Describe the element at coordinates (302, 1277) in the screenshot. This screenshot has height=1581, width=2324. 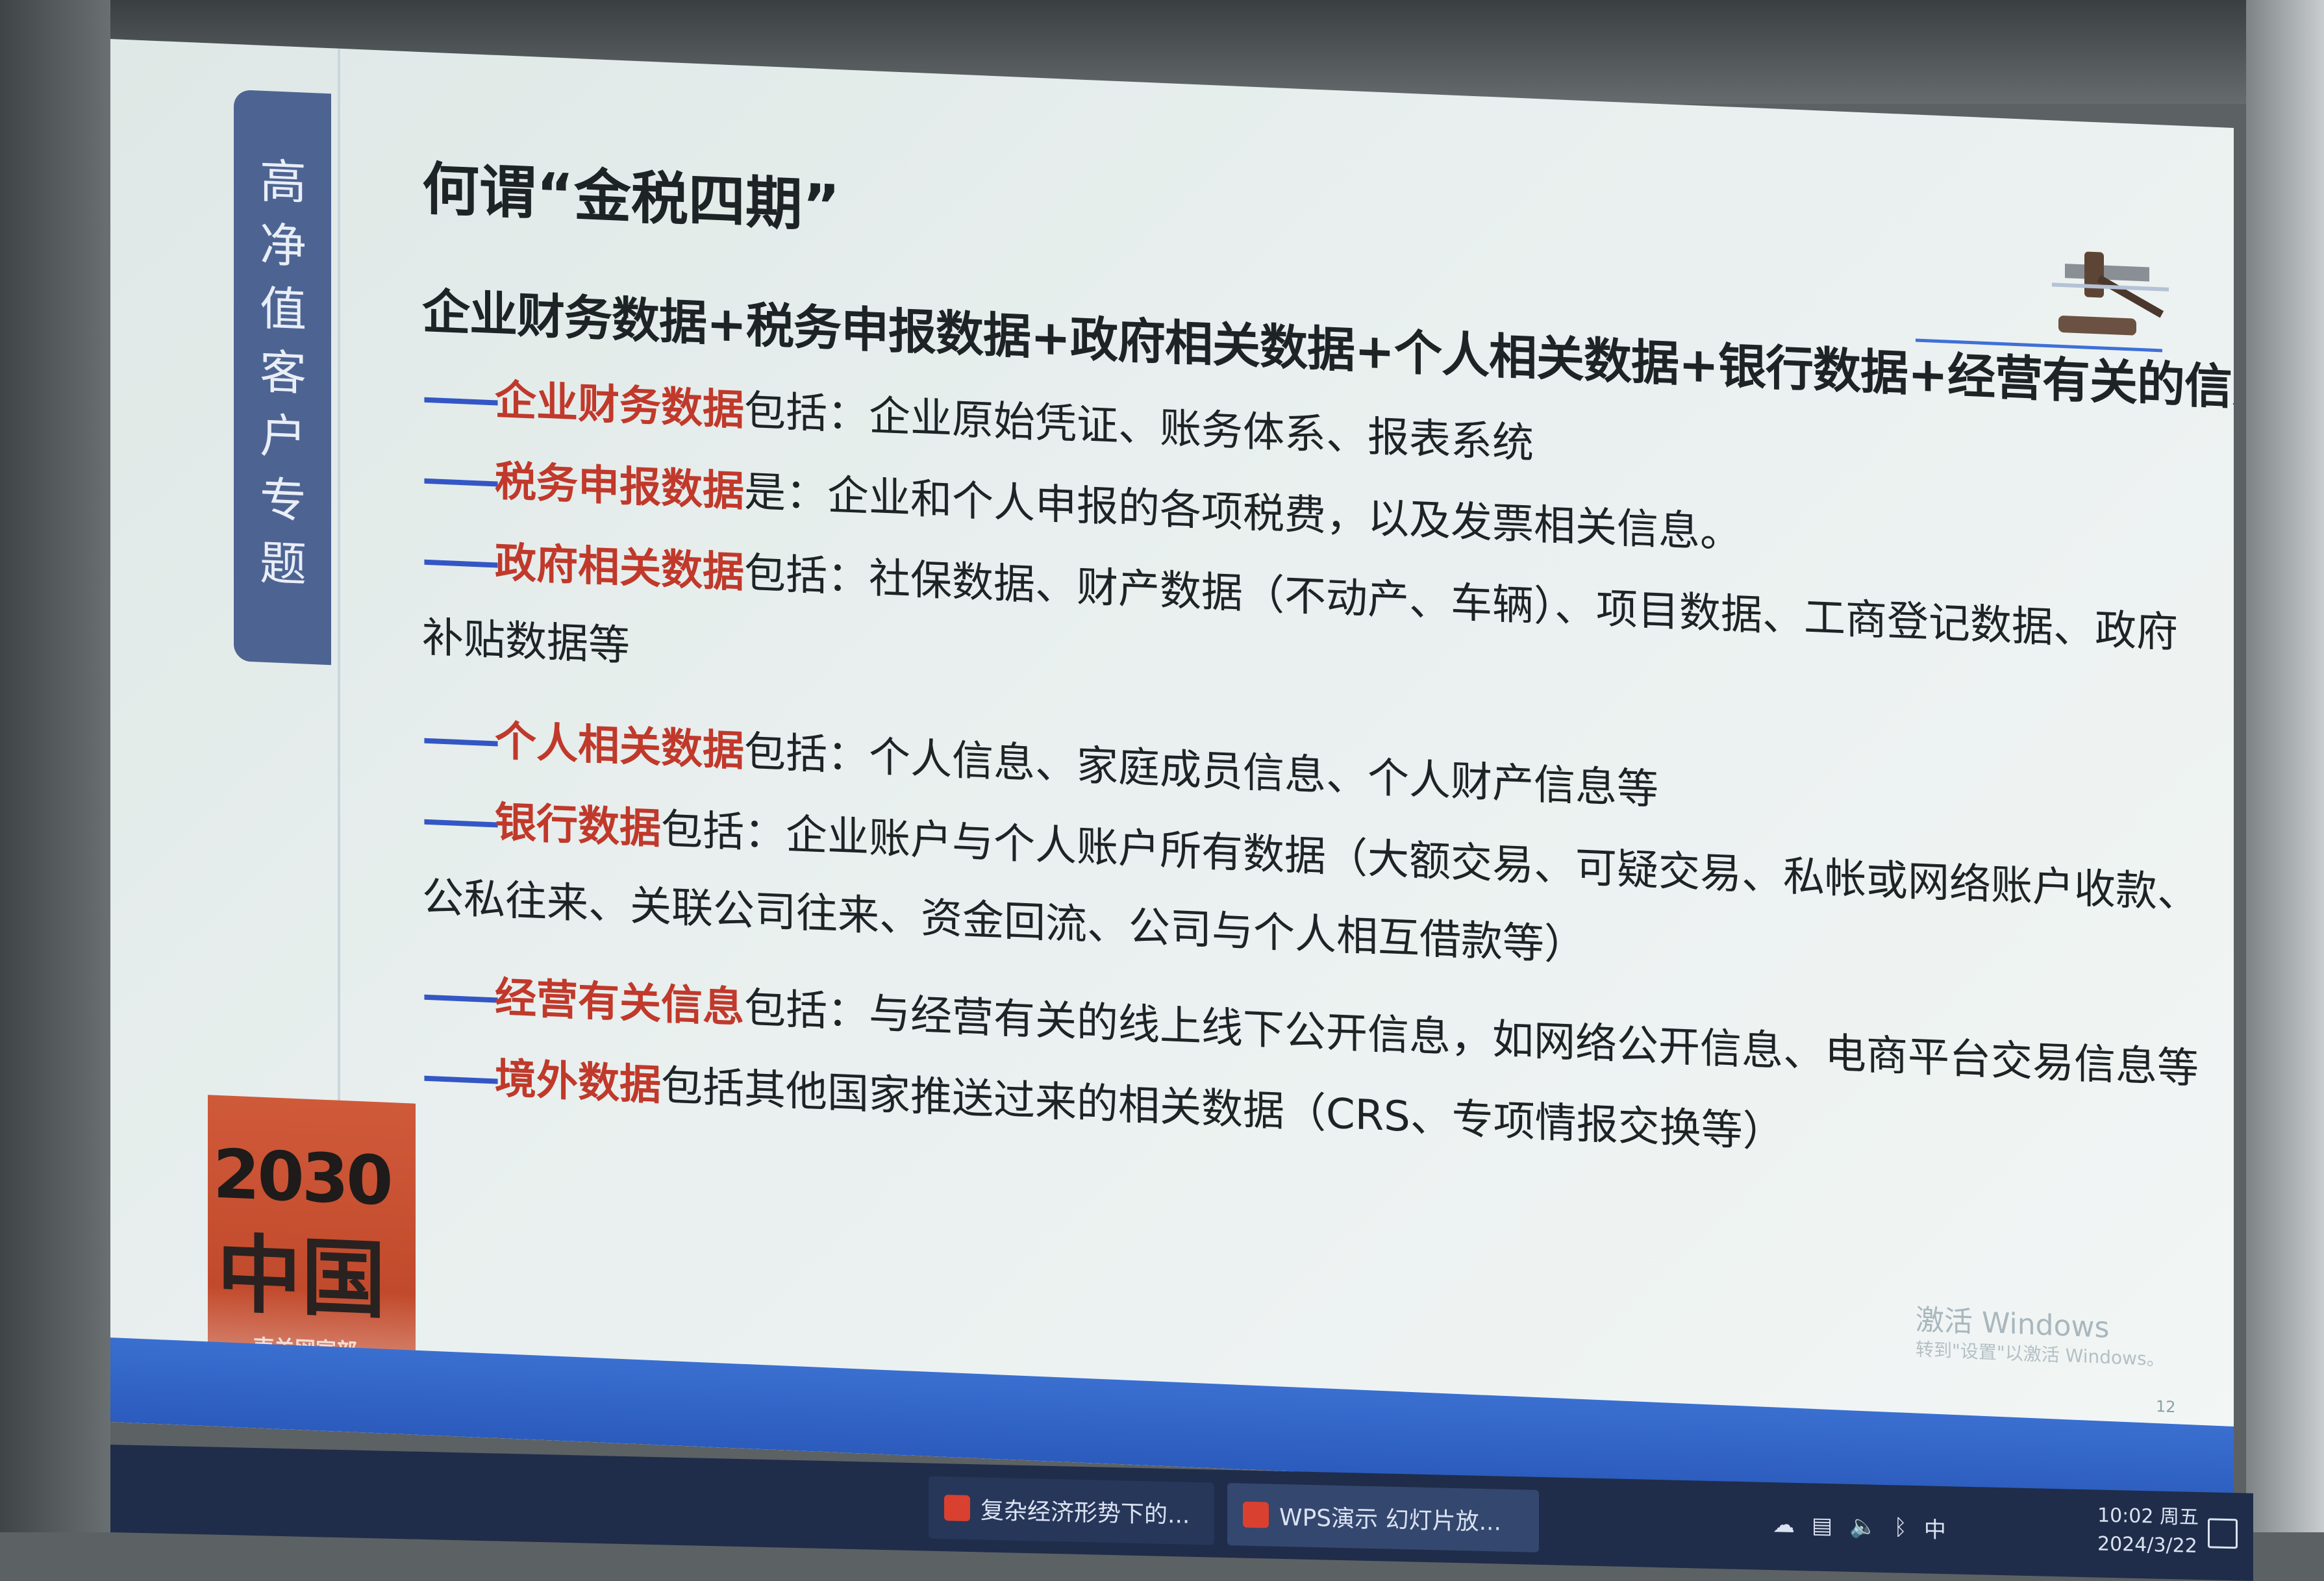
I see `badge-text: 中国` at that location.